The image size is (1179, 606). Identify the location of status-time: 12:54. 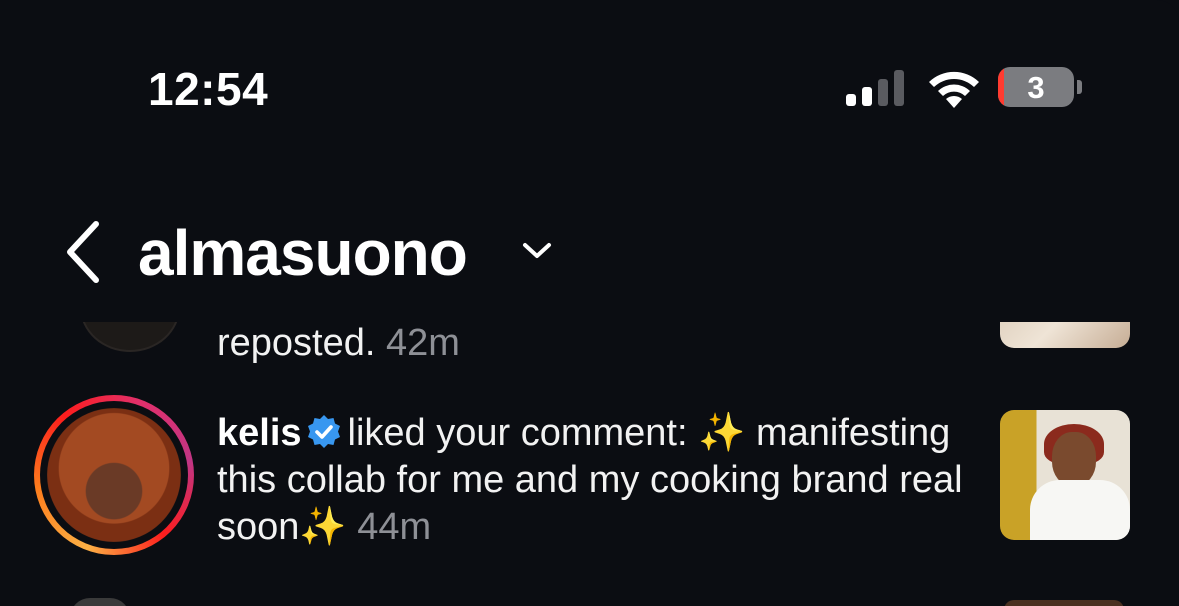
(208, 89).